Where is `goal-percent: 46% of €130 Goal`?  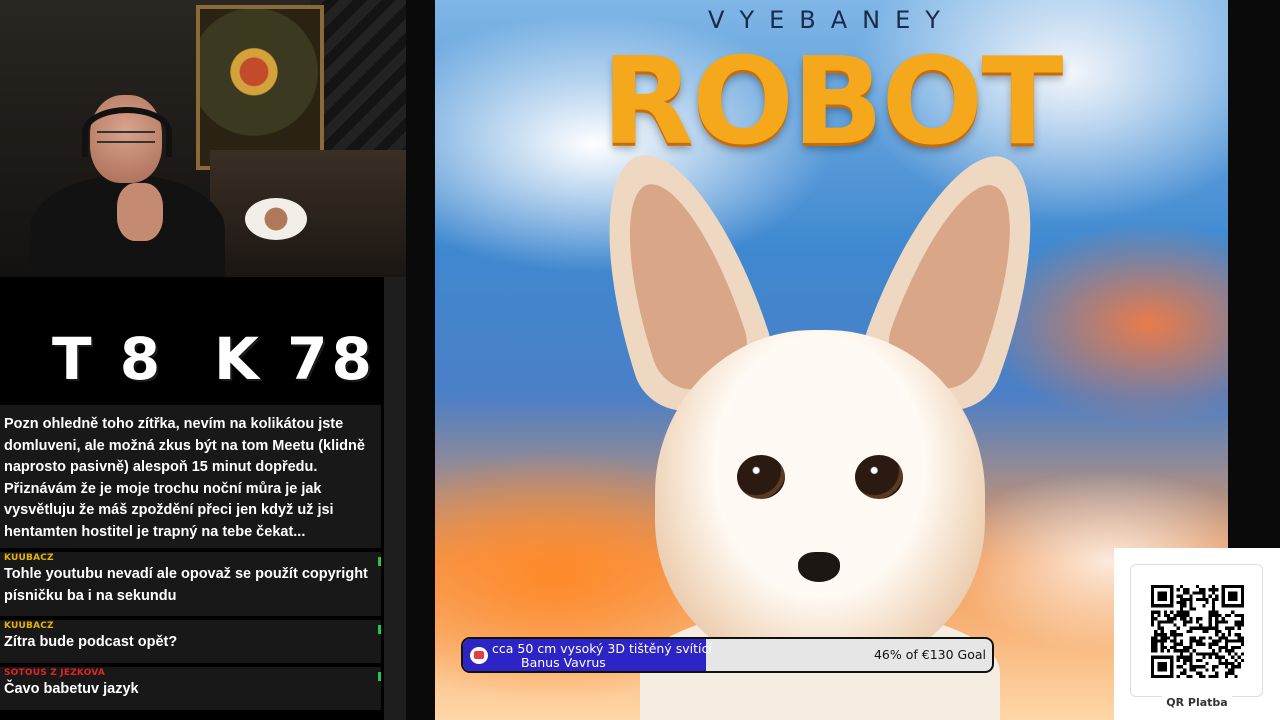
goal-percent: 46% of €130 Goal is located at coordinates (929, 654).